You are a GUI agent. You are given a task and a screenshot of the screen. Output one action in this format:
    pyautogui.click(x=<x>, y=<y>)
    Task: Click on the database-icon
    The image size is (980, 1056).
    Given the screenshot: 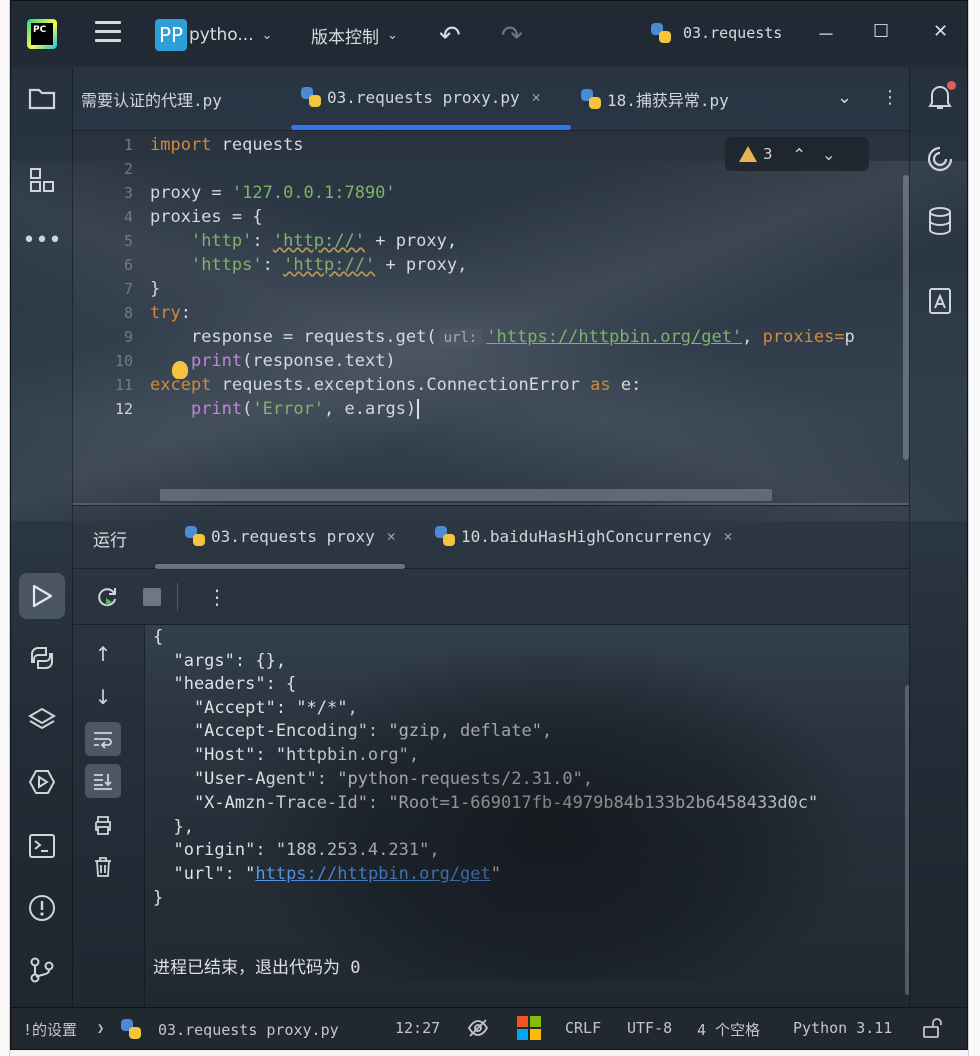 What is the action you would take?
    pyautogui.click(x=940, y=221)
    